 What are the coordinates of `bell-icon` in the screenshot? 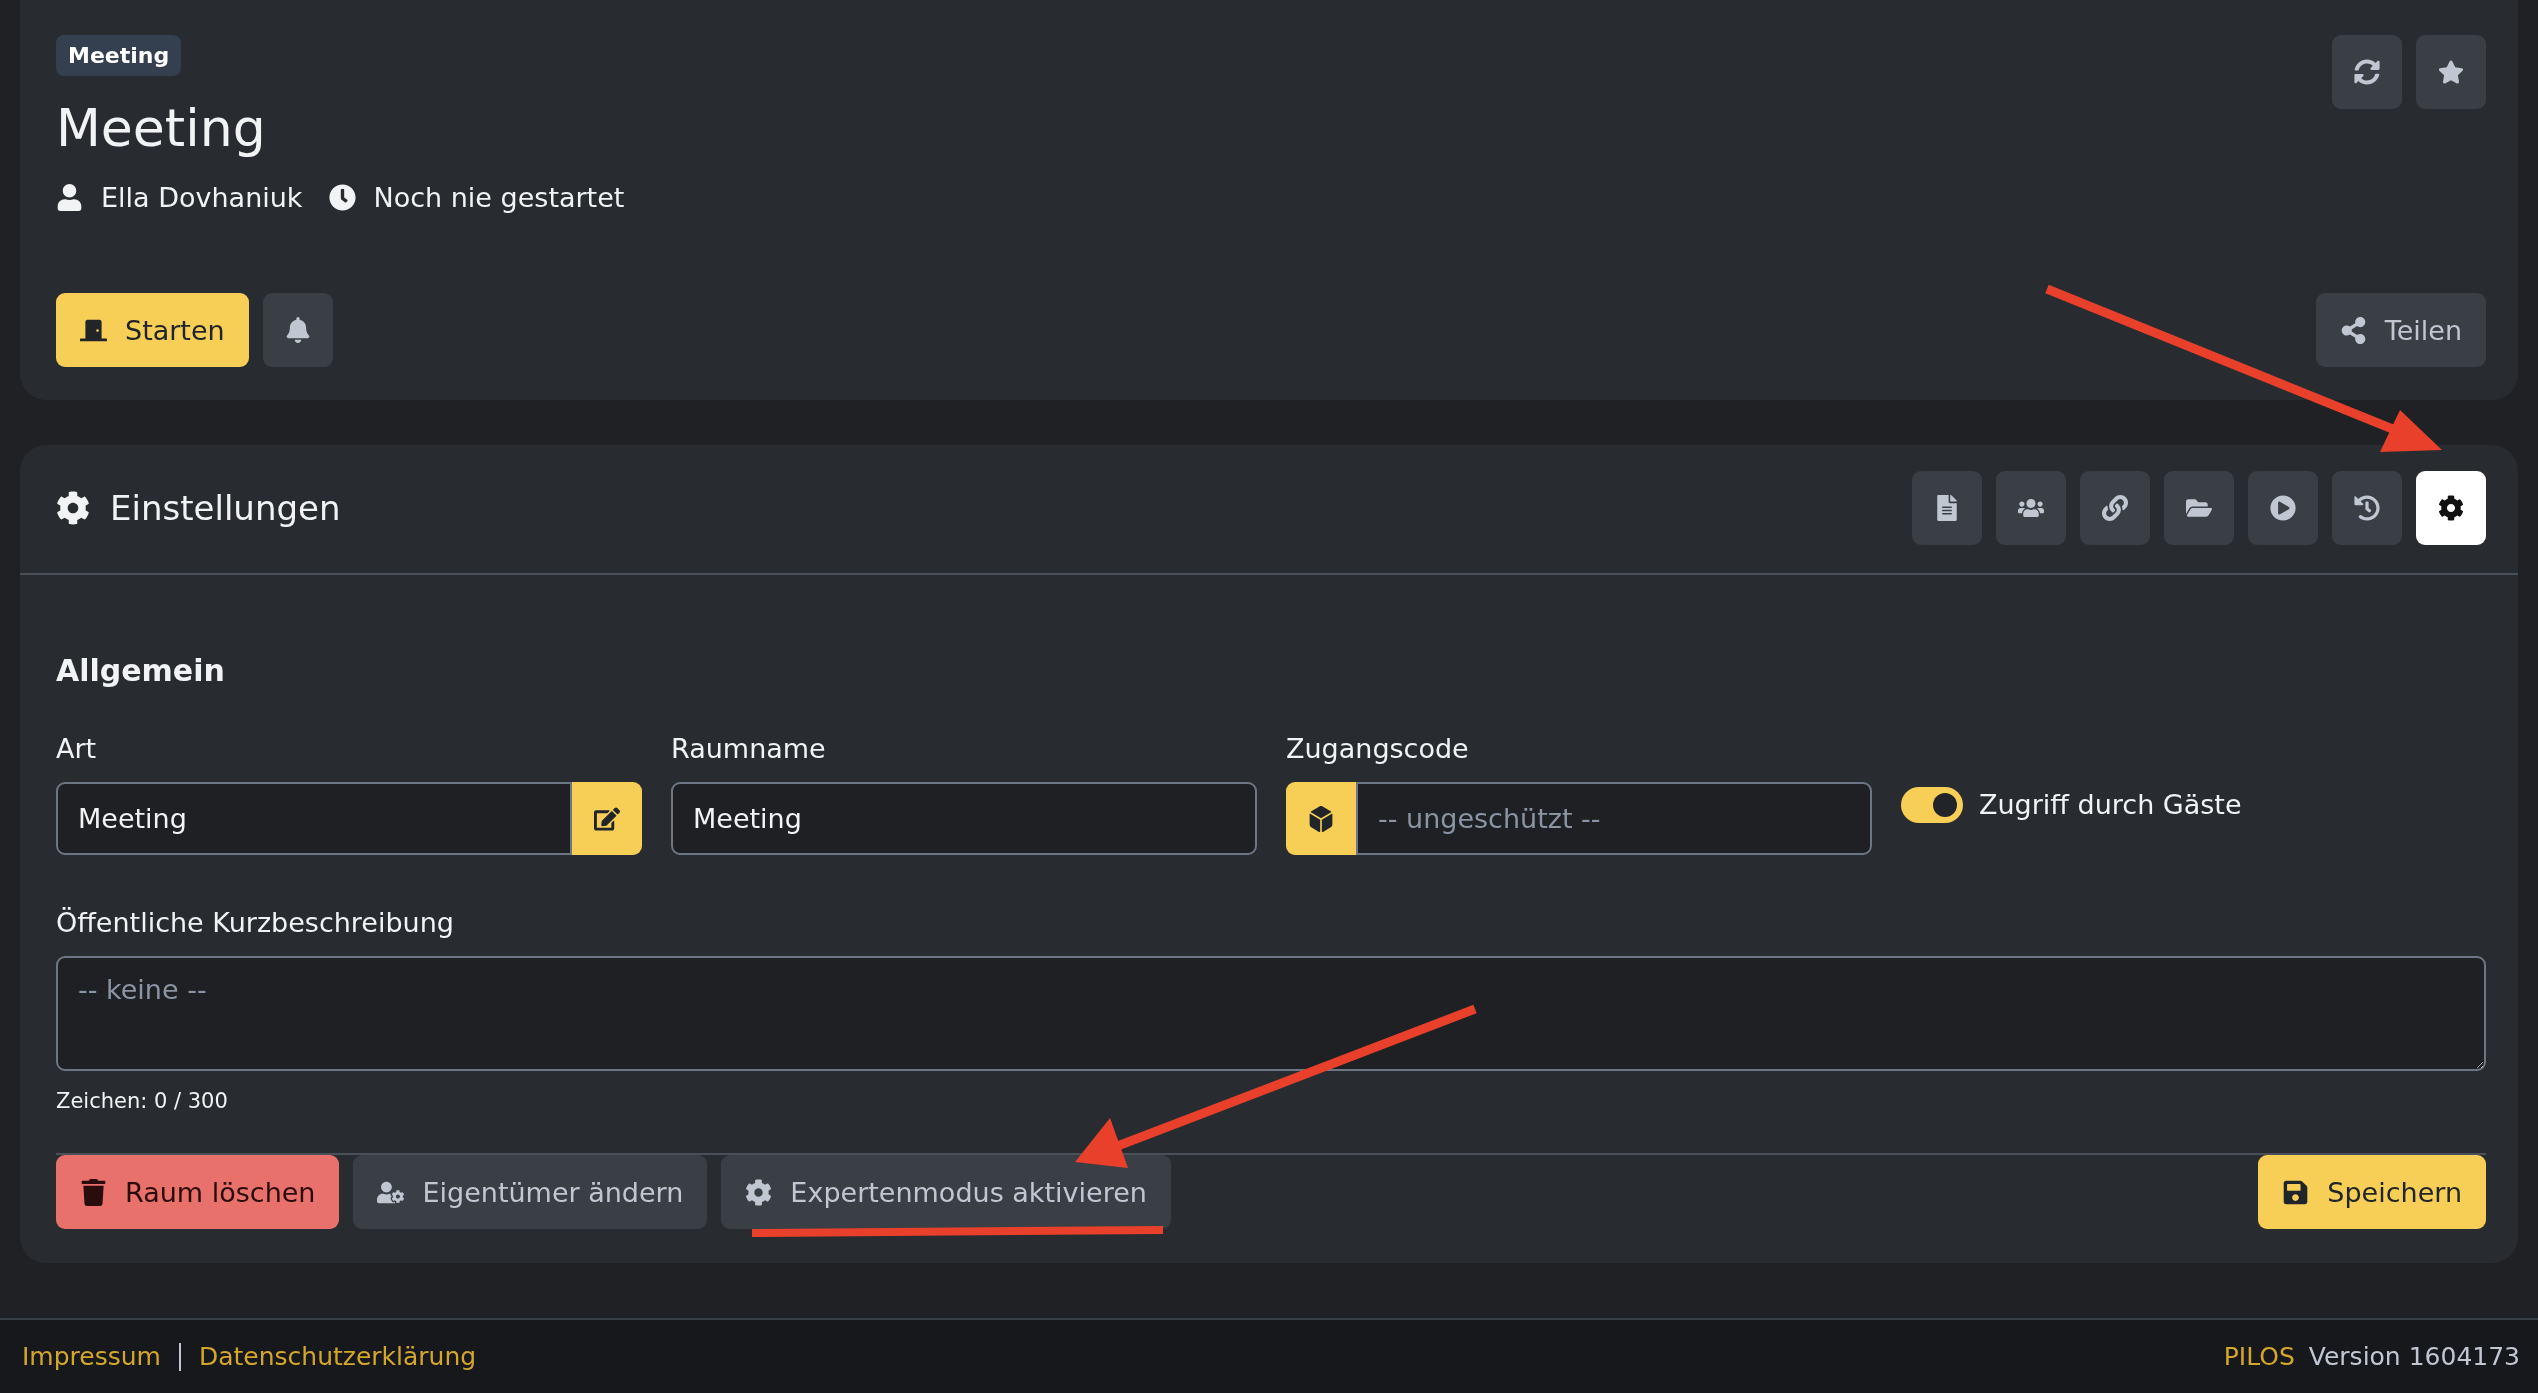 It's located at (297, 330).